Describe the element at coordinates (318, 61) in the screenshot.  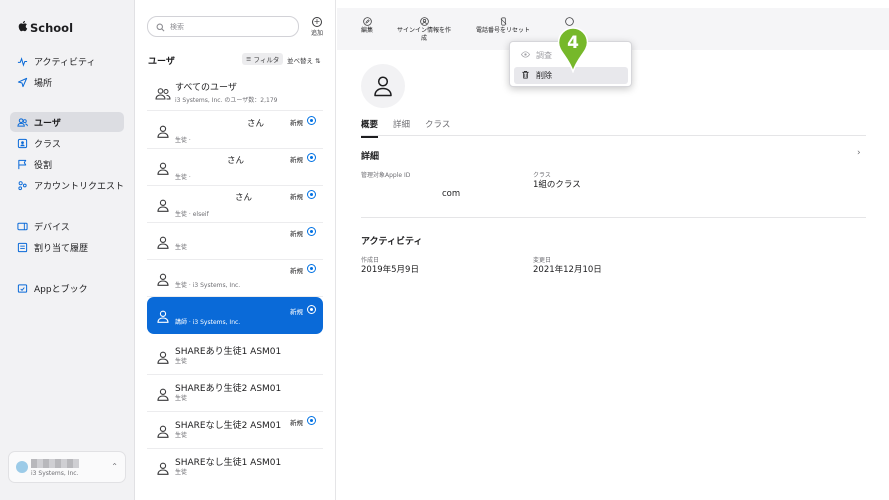
I see `sort-arrows-icon: ⇅` at that location.